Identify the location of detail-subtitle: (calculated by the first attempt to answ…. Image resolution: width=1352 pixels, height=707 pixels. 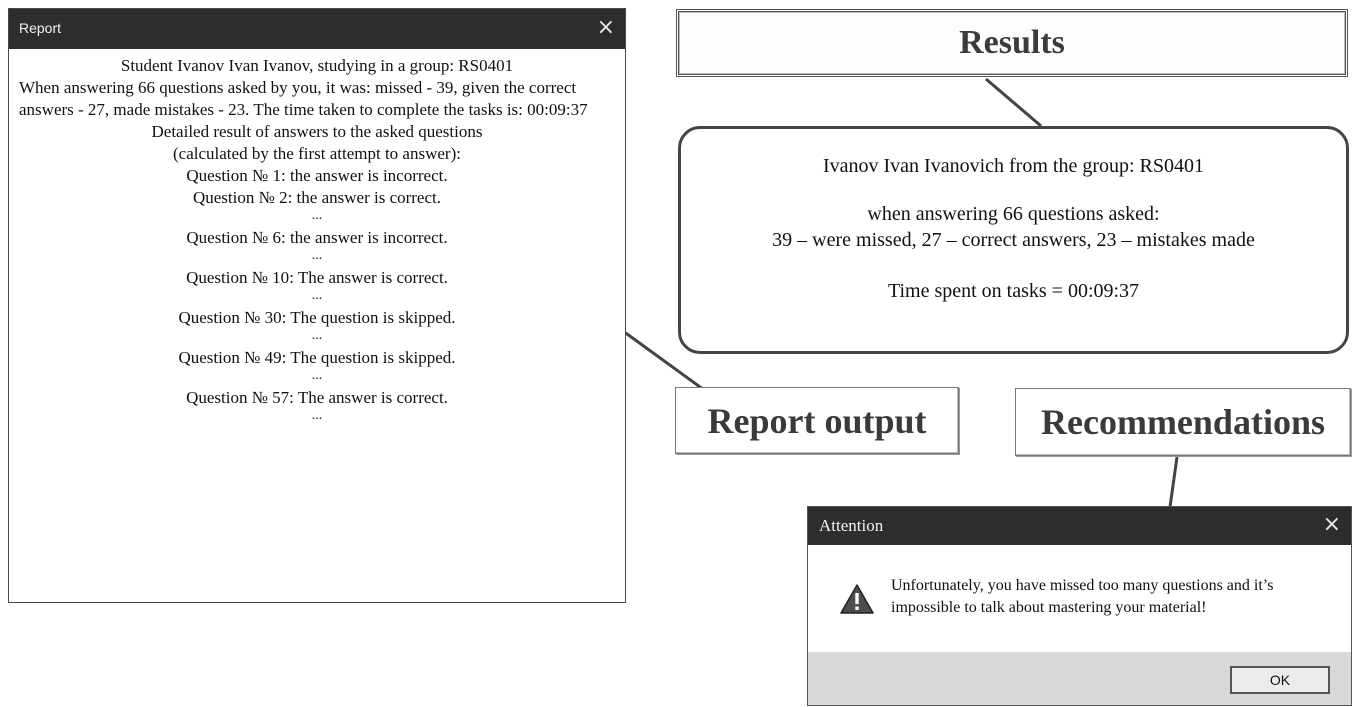
(317, 153).